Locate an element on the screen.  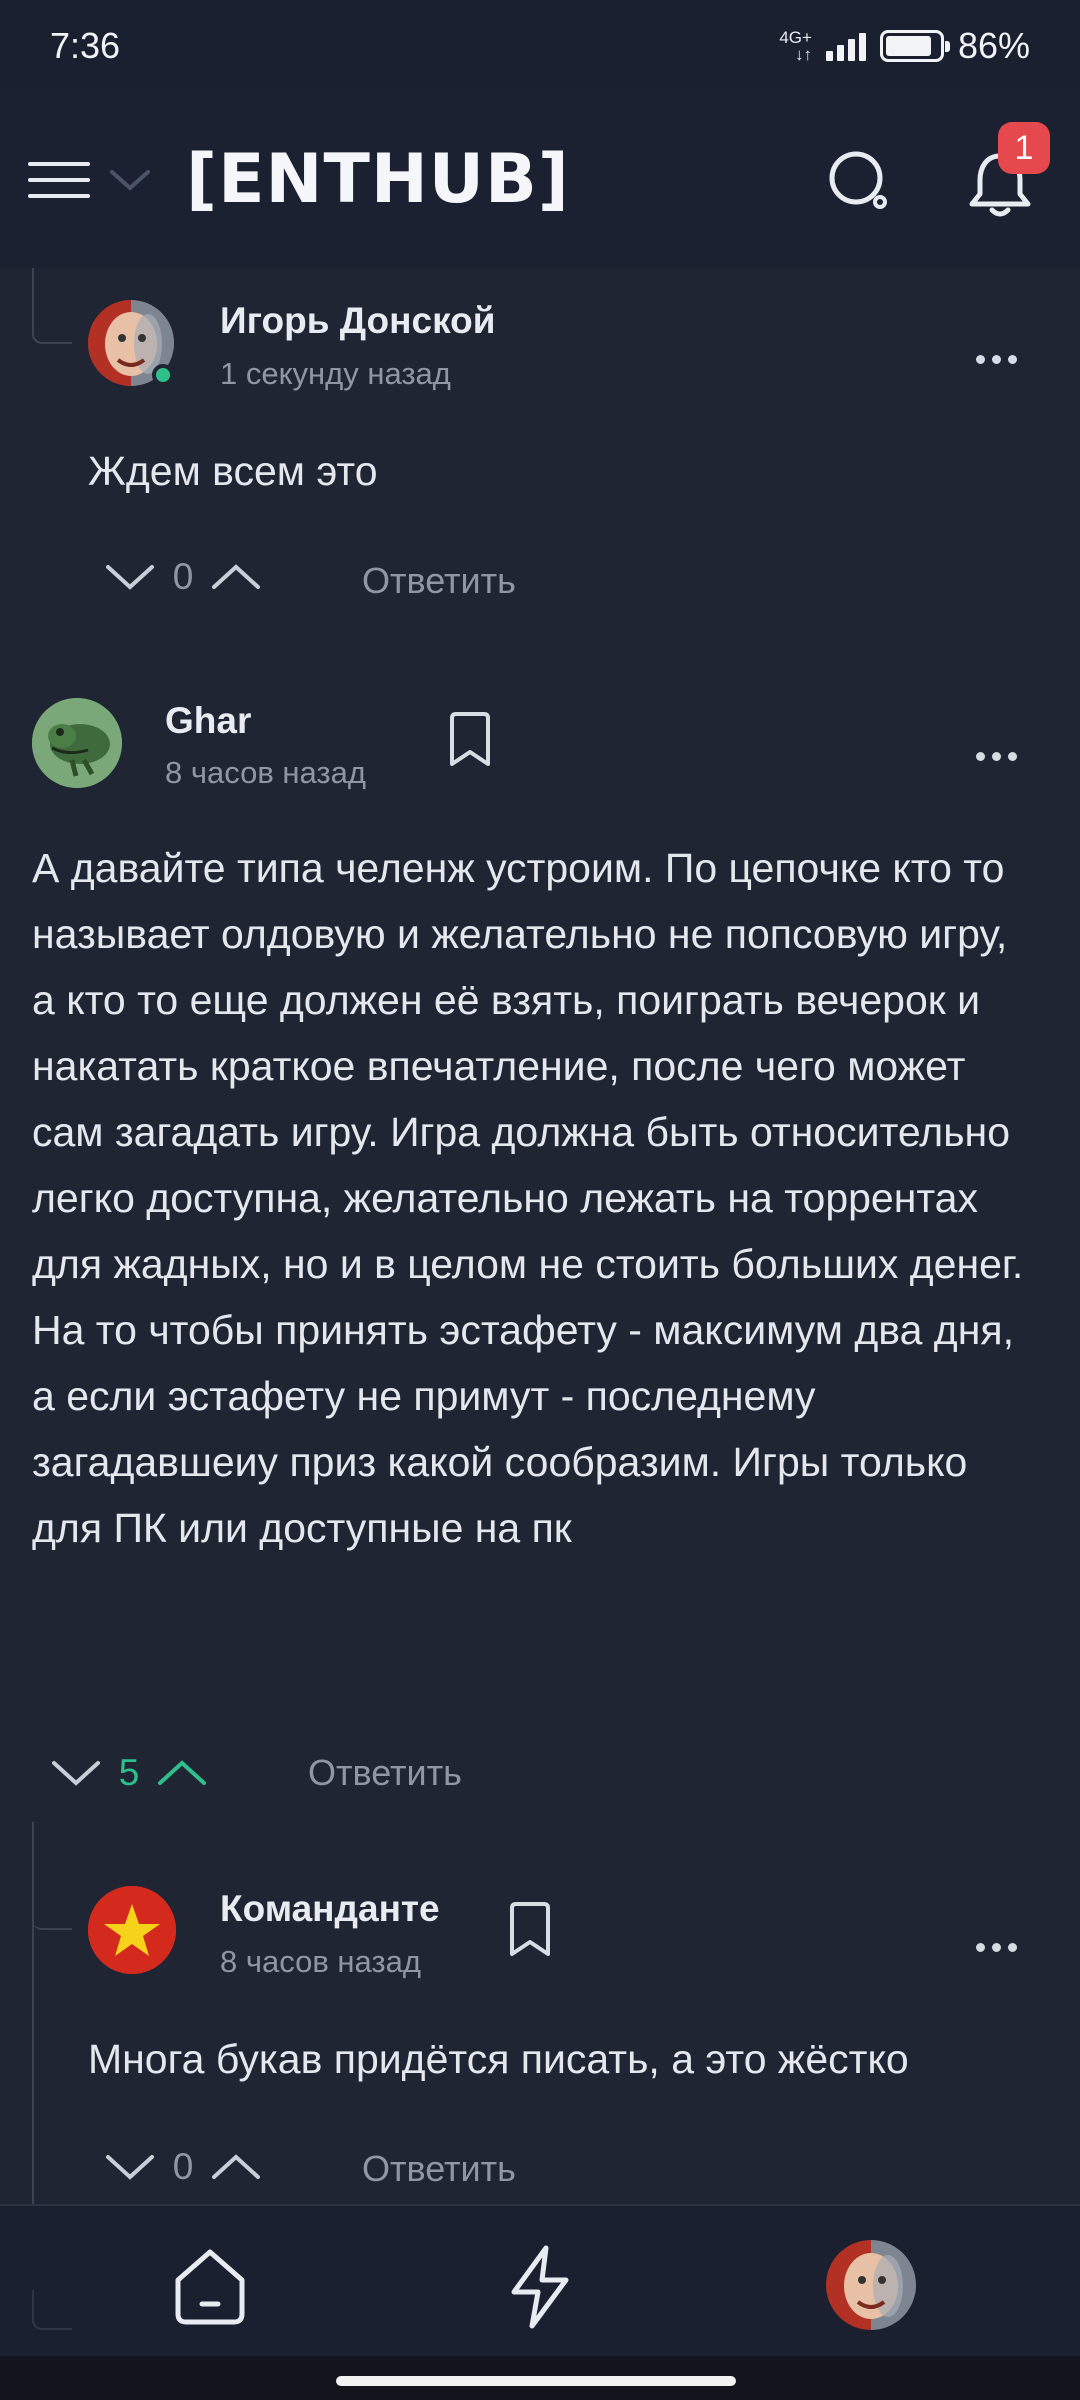
comment-time: 1 секунду назад is located at coordinates (335, 374).